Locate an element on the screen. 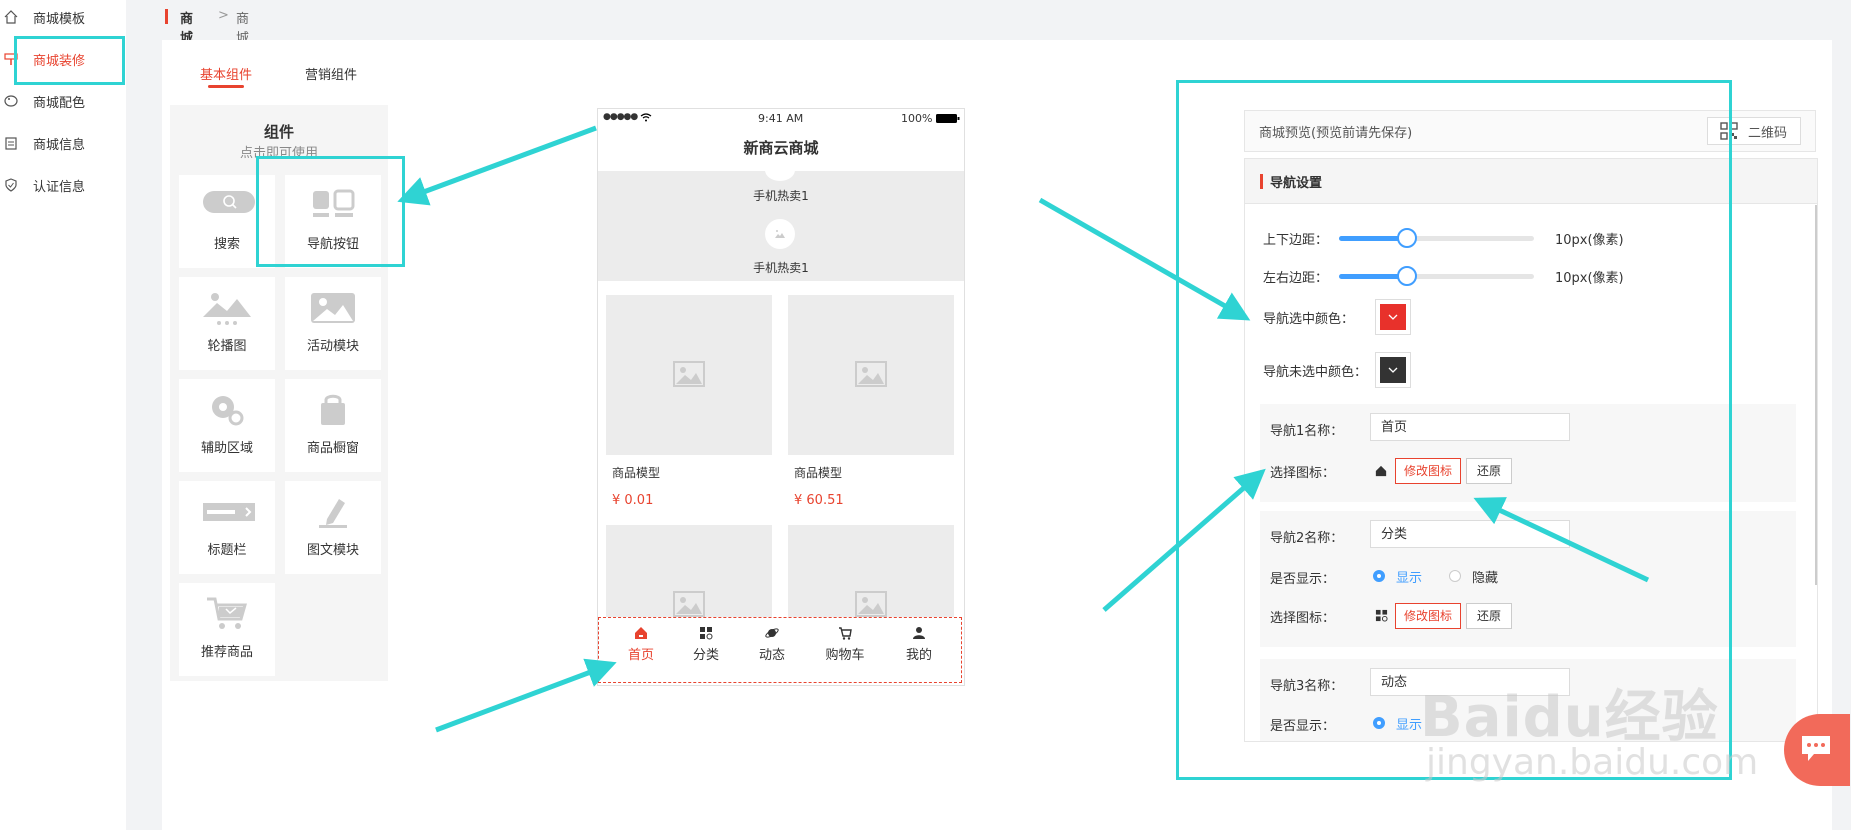 The height and width of the screenshot is (830, 1851). component-label: 图文模块 is located at coordinates (332, 550).